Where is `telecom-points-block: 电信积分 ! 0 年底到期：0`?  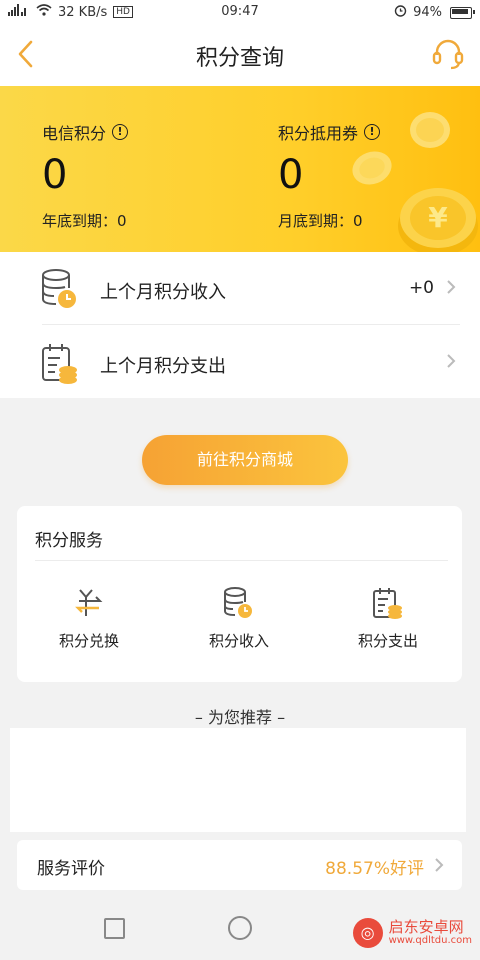 telecom-points-block: 电信积分 ! 0 年底到期：0 is located at coordinates (85, 175).